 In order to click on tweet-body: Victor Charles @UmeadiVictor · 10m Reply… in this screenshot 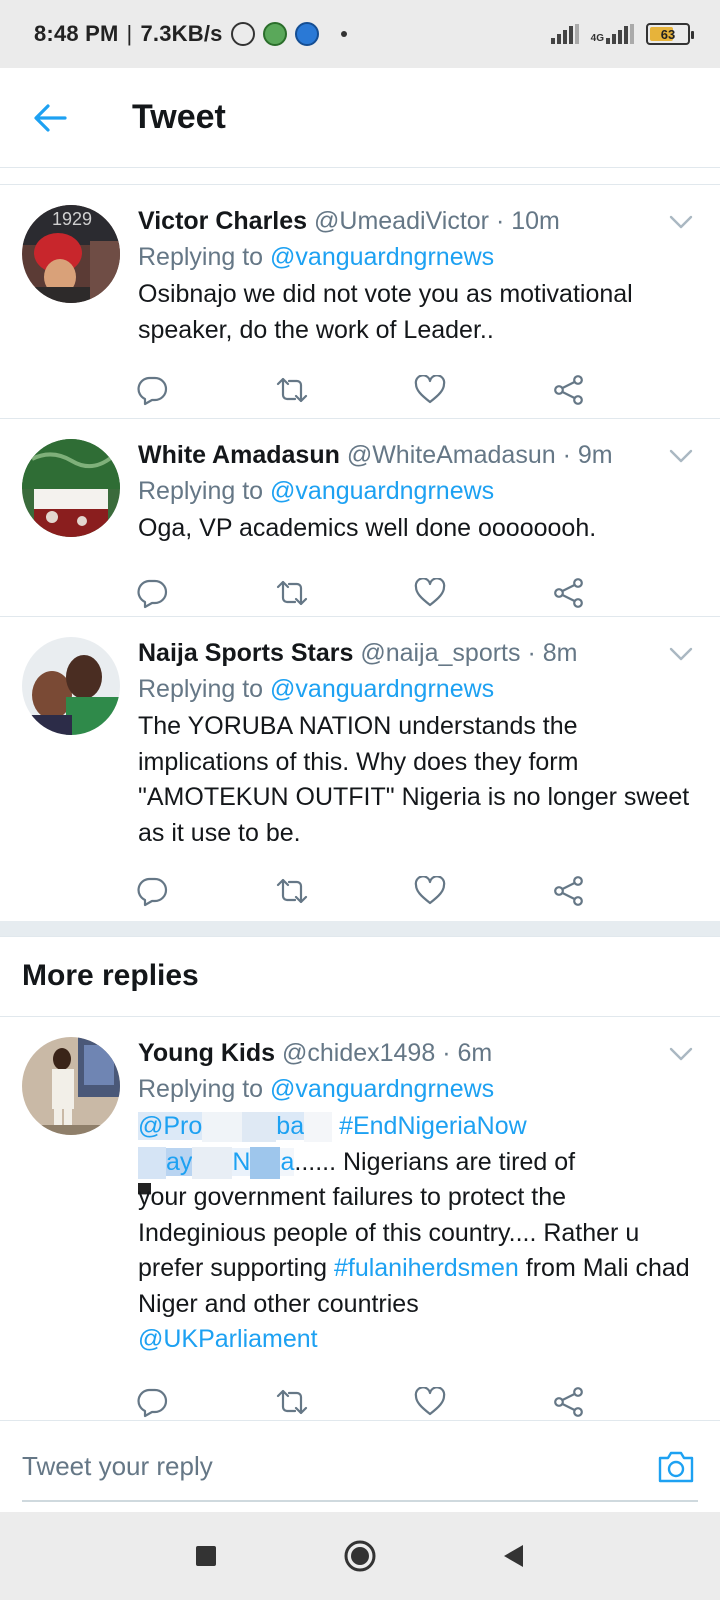, I will do `click(416, 311)`.